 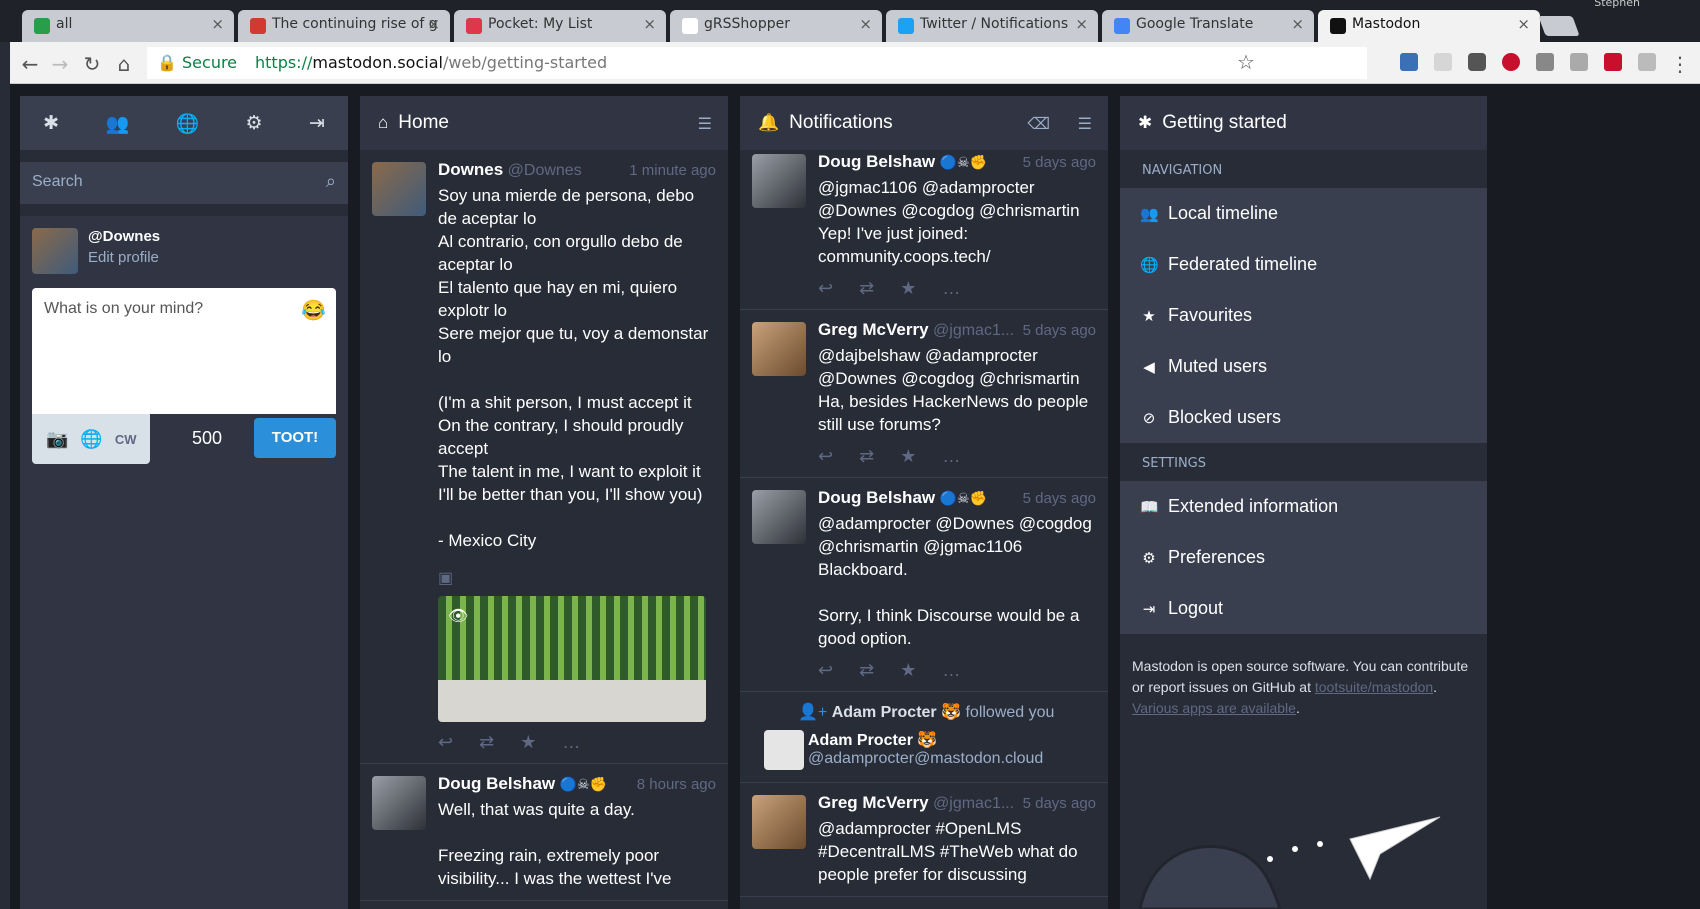 I want to click on emoji-picker-icon: 😂, so click(x=313, y=310).